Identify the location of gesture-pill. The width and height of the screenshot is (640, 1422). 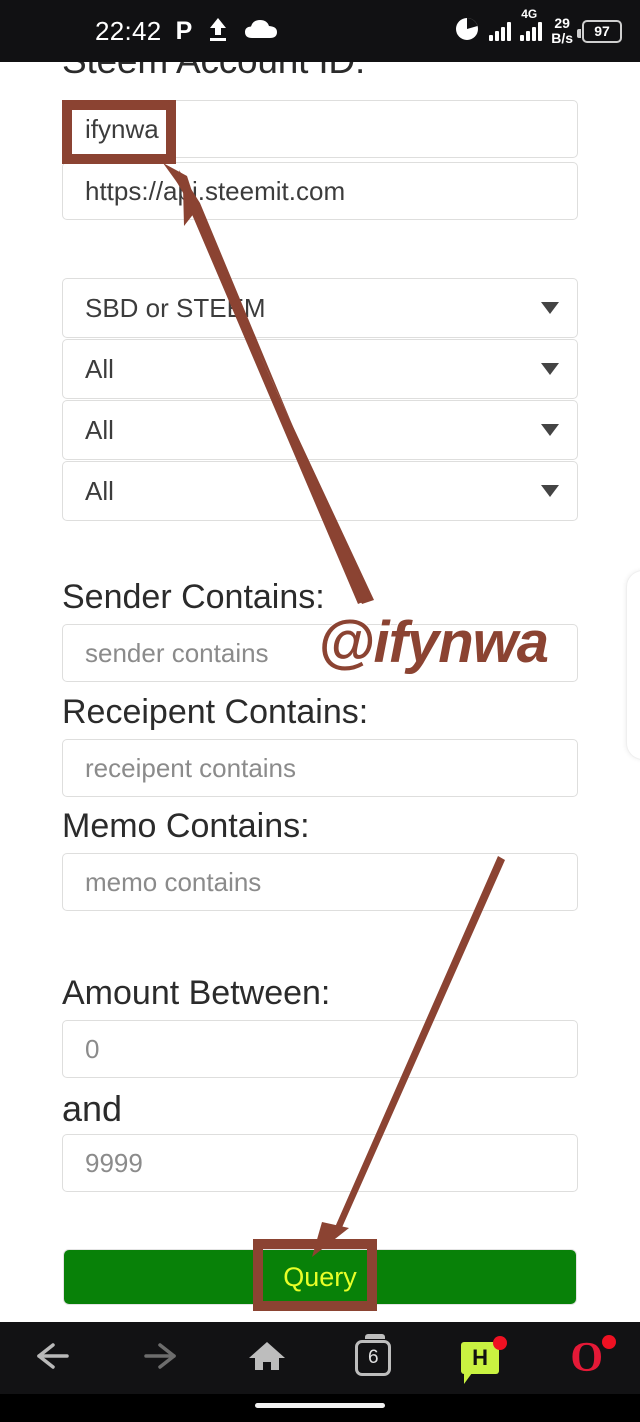
(320, 1405).